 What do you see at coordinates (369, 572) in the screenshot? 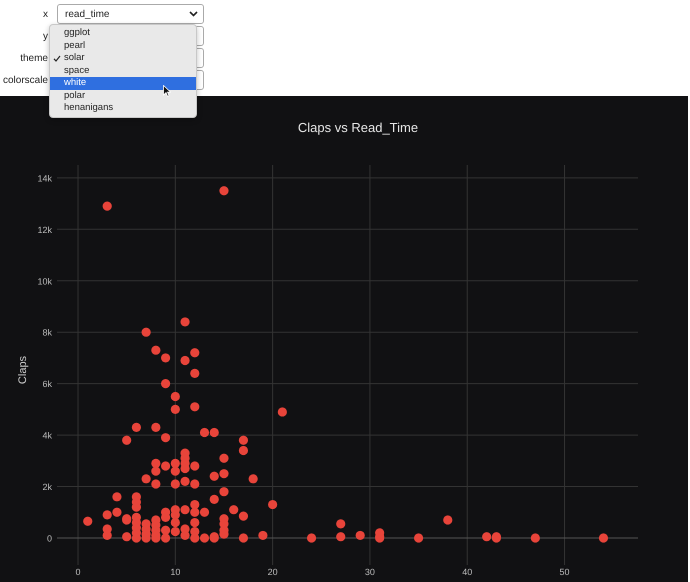
I see `axis-tick-label: 30` at bounding box center [369, 572].